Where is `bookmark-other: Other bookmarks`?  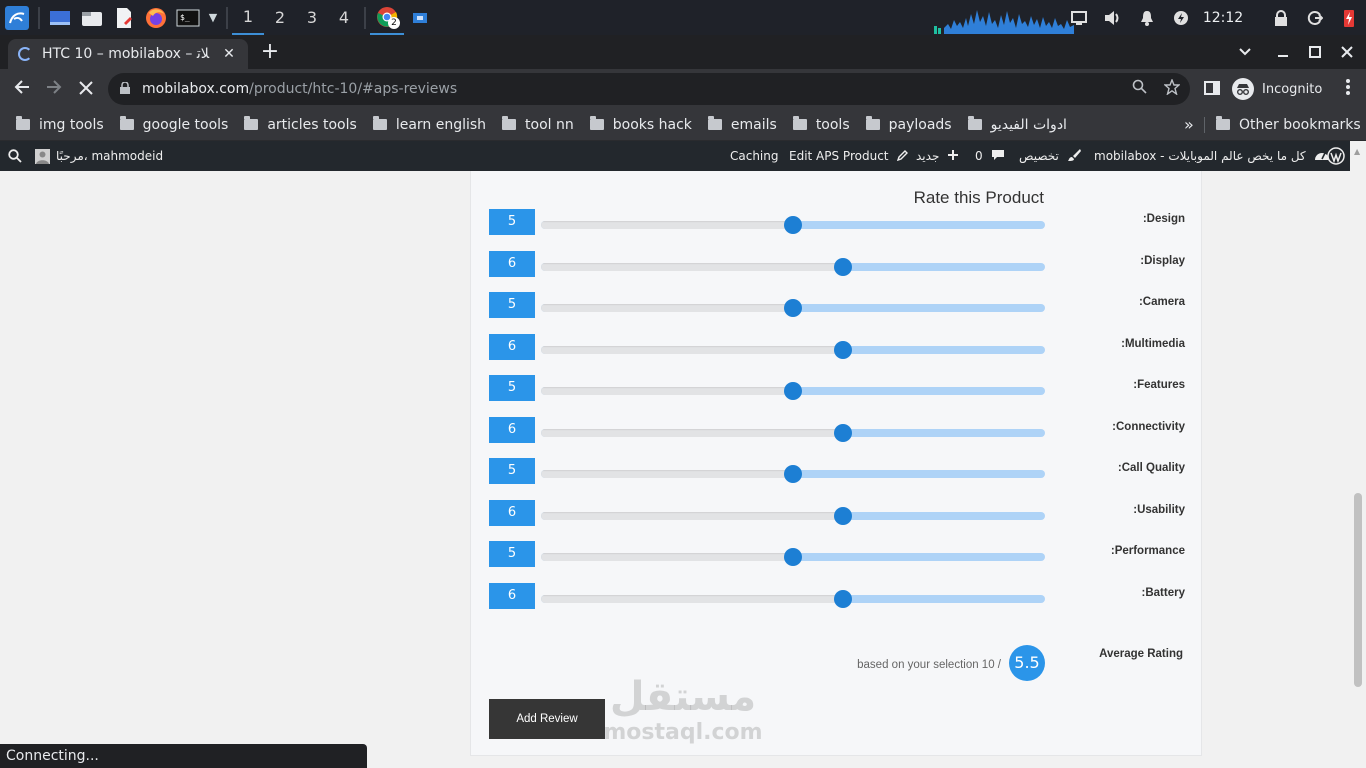 bookmark-other: Other bookmarks is located at coordinates (1287, 124).